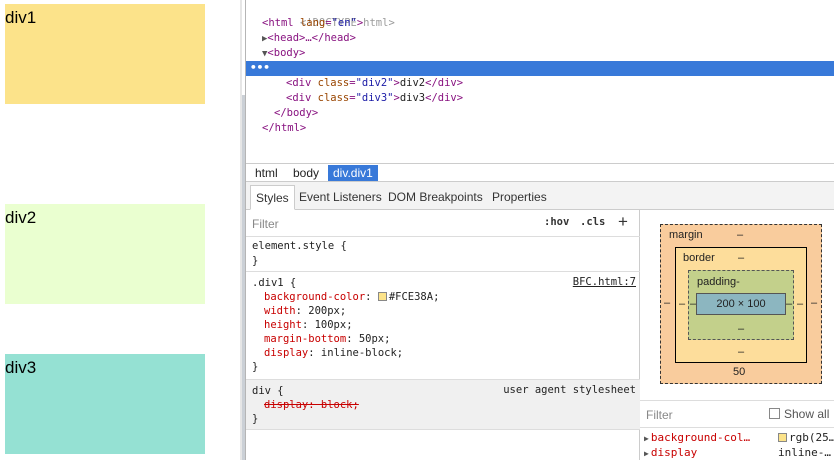  What do you see at coordinates (741, 329) in the screenshot?
I see `padding-bottom-value: –` at bounding box center [741, 329].